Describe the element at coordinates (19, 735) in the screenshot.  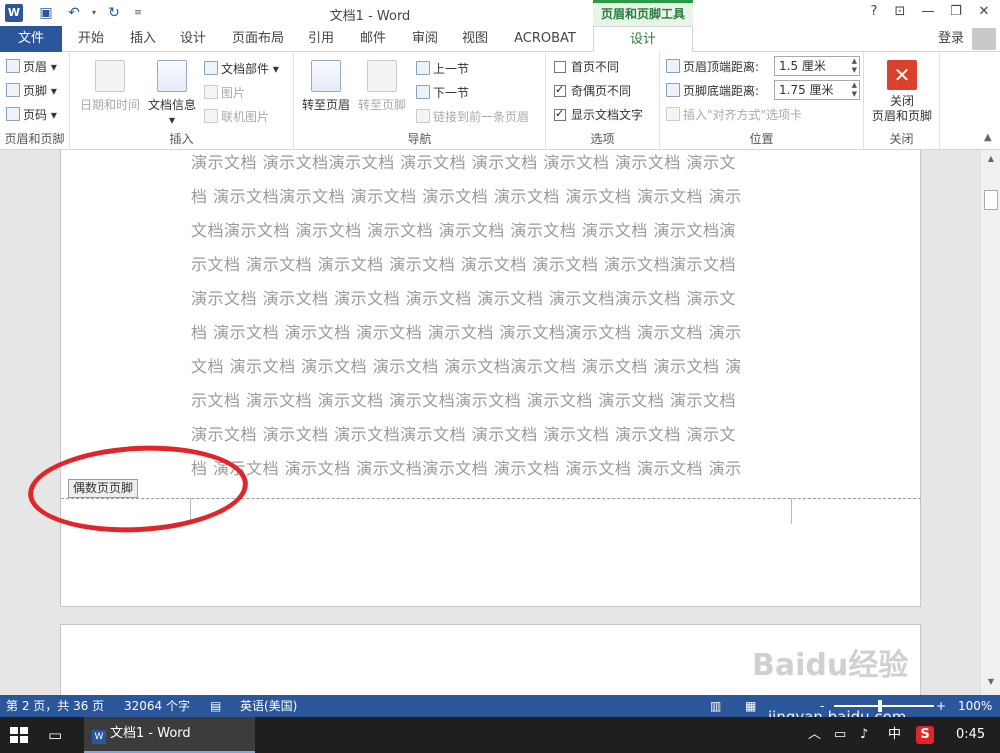
I see `windows-start-icon` at that location.